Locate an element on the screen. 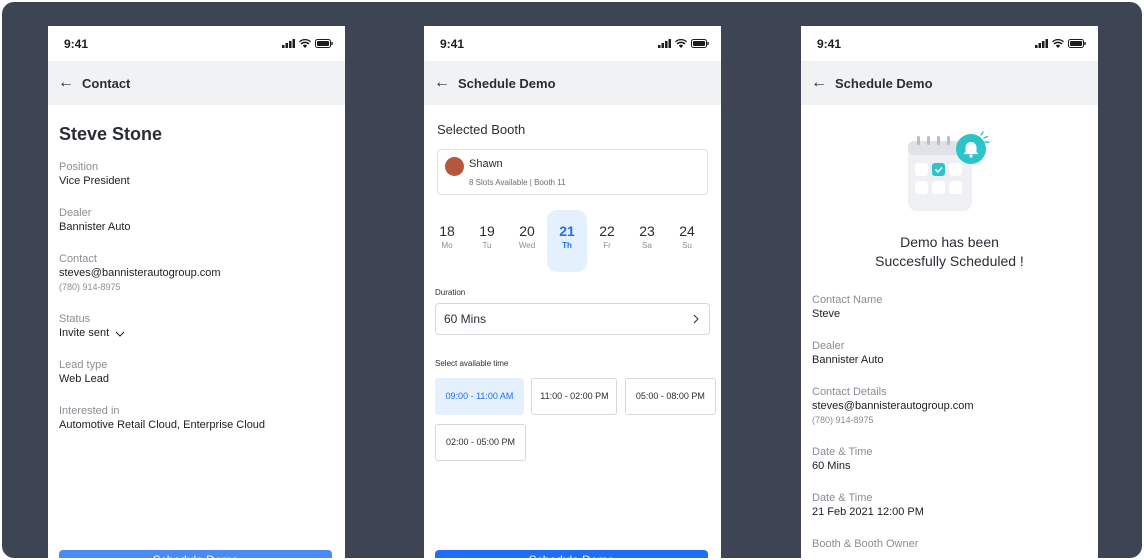 The image size is (1144, 560). field-value: Vice President is located at coordinates (94, 181).